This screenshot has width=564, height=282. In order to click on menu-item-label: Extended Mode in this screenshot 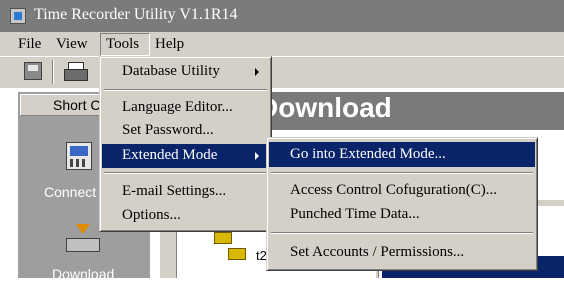, I will do `click(170, 155)`.